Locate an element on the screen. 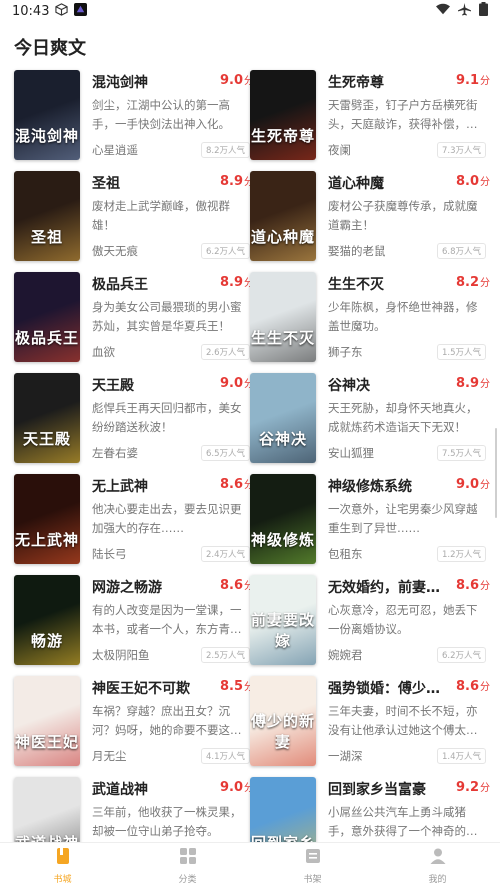  book-score: 9.0分 is located at coordinates (473, 484).